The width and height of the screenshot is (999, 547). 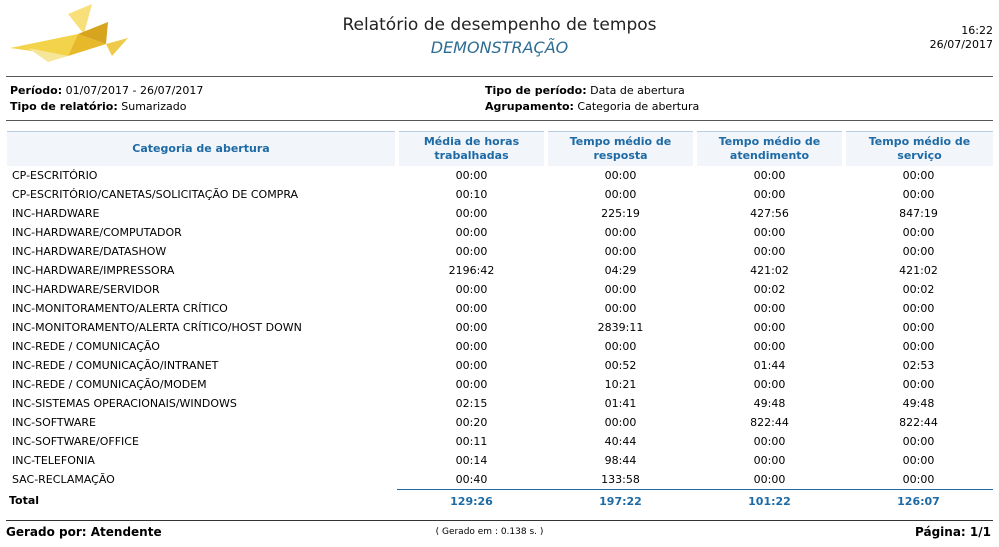 What do you see at coordinates (53, 460) in the screenshot?
I see `cell-categoria: INC-TELEFONIA` at bounding box center [53, 460].